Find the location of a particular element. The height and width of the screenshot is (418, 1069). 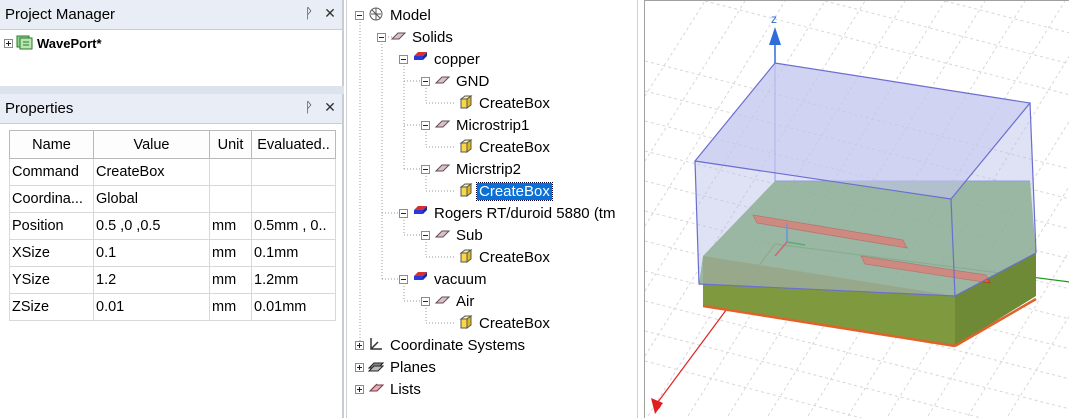

tree-node-rogers: Rogers RT/duroid 5880 (tm is located at coordinates (508, 213).